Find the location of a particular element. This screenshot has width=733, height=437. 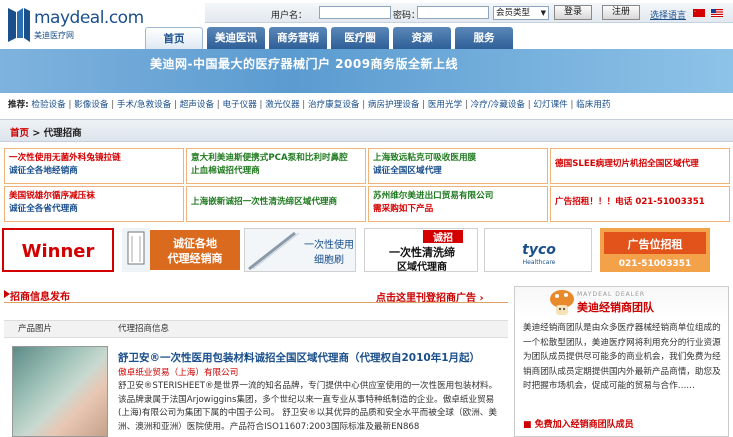

ad-line: 意大利美迪斯便携式PCA泵和比利时鼻腔 is located at coordinates (269, 158).